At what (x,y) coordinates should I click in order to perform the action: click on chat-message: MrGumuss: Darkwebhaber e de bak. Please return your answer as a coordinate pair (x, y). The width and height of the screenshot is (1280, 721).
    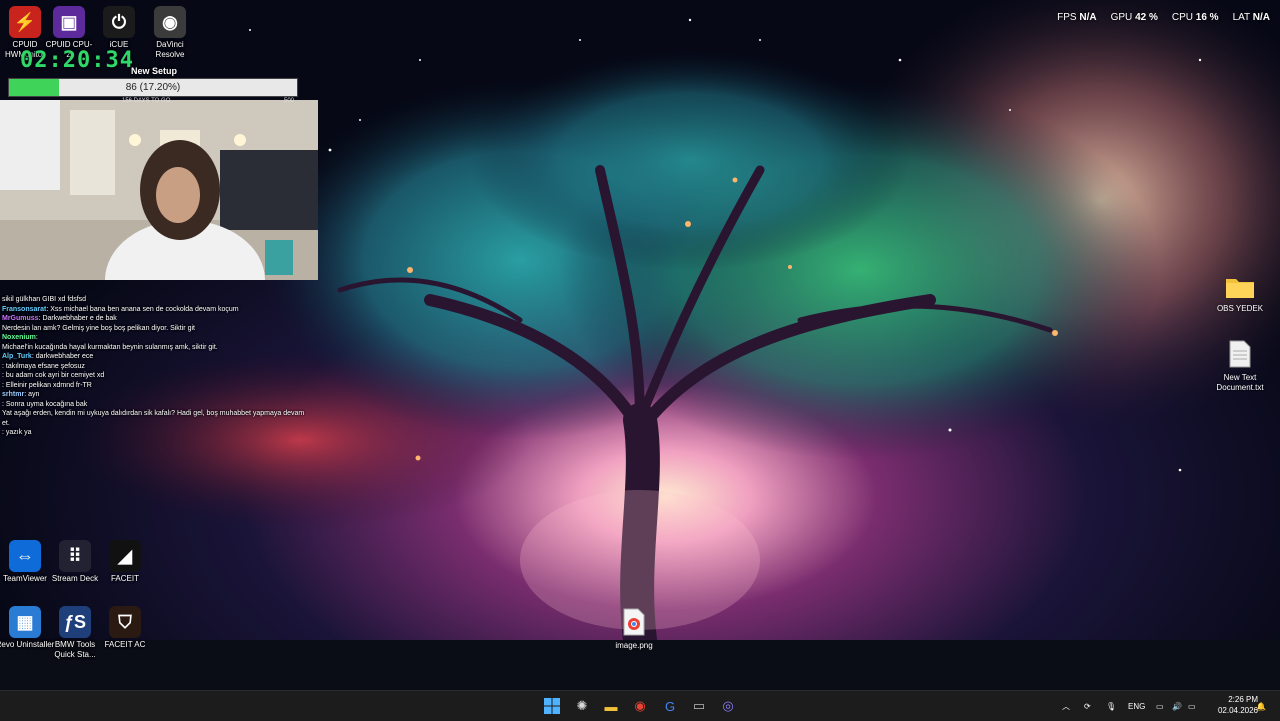
    Looking at the image, I should click on (155, 319).